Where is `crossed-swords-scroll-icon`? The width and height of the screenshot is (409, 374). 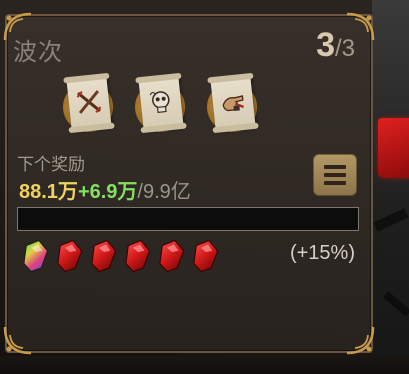
crossed-swords-scroll-icon is located at coordinates (89, 102).